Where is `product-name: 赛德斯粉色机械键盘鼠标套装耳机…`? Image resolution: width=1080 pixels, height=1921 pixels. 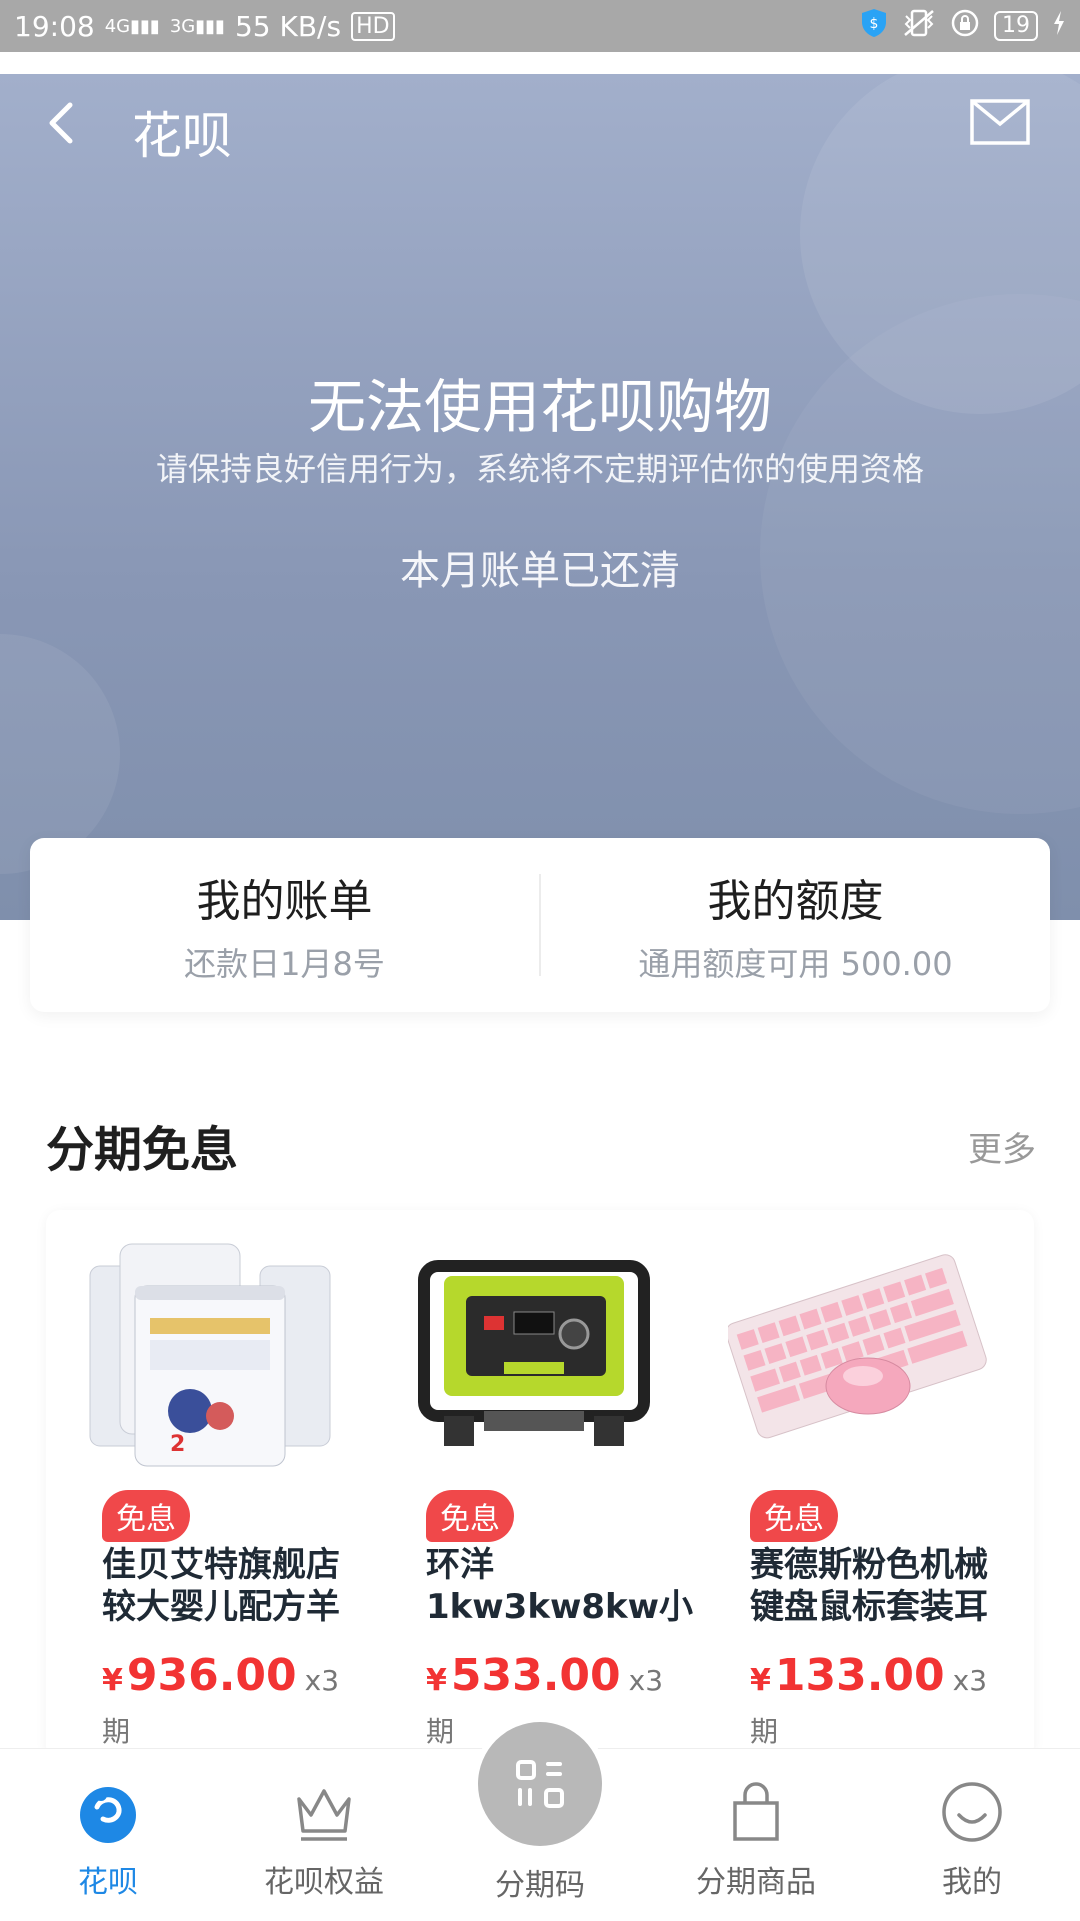 product-name: 赛德斯粉色机械键盘鼠标套装耳机… is located at coordinates (869, 1586).